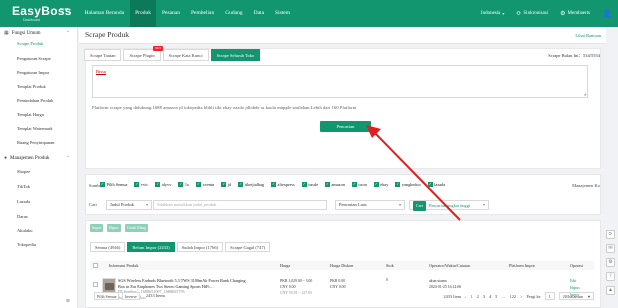 The width and height of the screenshot is (618, 308). What do you see at coordinates (390, 265) in the screenshot?
I see `th-stok: Stok` at bounding box center [390, 265].